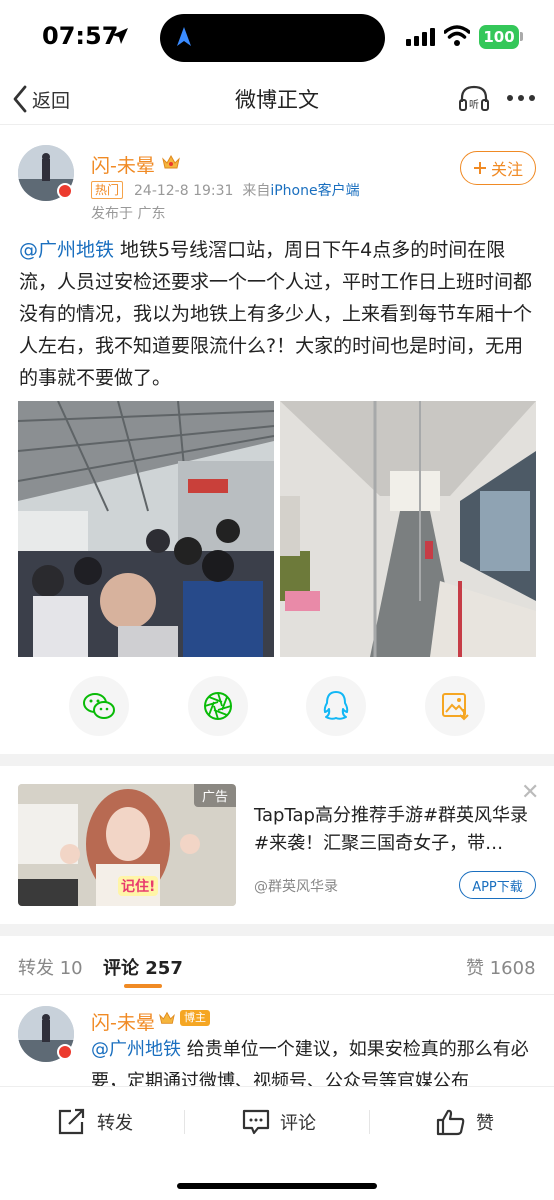  Describe the element at coordinates (66, 250) in the screenshot. I see `post-mention-link: @广州地铁` at that location.